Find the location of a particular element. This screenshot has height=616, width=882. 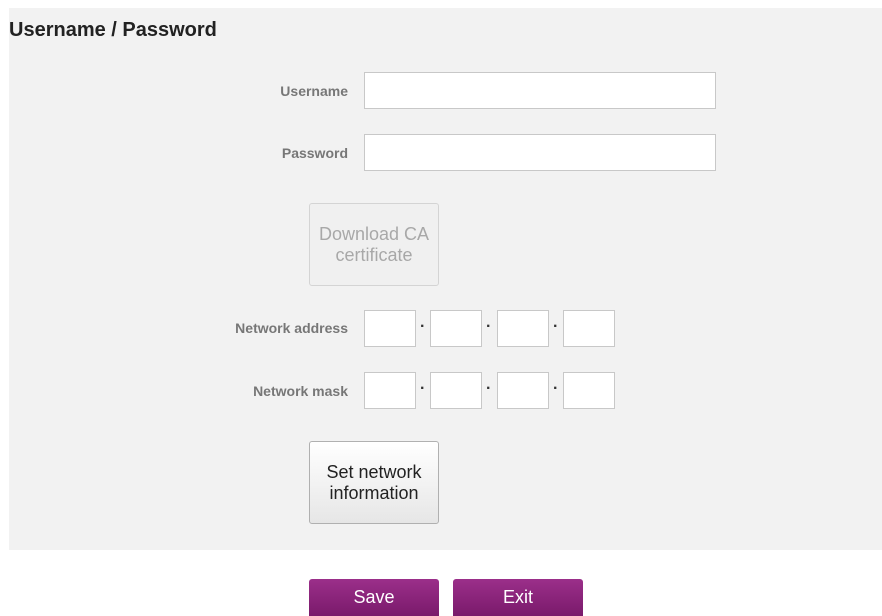

network-mask-label: Network mask is located at coordinates (300, 391).